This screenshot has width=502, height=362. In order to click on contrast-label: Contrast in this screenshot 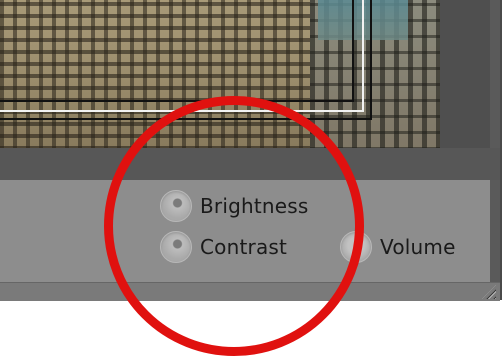, I will do `click(244, 247)`.